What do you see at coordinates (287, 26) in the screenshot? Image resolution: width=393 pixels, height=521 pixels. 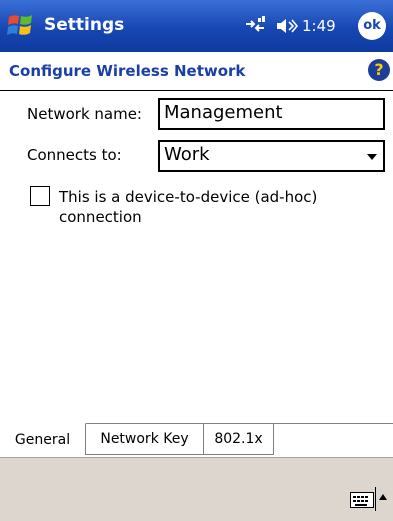 I see `volume-icon` at bounding box center [287, 26].